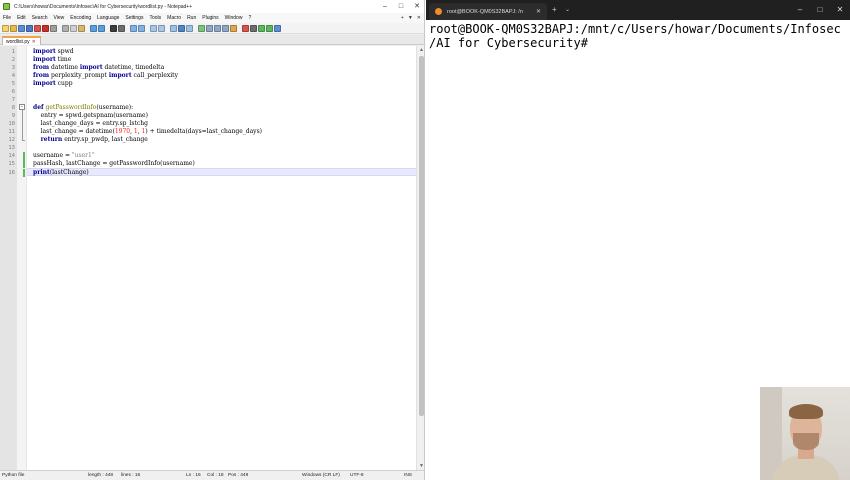 Image resolution: width=850 pixels, height=480 pixels. What do you see at coordinates (800, 10) in the screenshot?
I see `terminal-minimize-button: –` at bounding box center [800, 10].